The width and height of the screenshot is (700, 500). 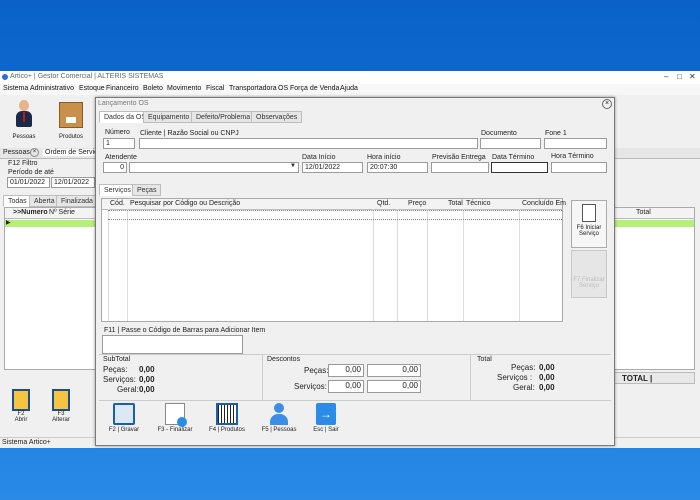 What do you see at coordinates (579, 167) in the screenshot?
I see `hora-termino-input` at bounding box center [579, 167].